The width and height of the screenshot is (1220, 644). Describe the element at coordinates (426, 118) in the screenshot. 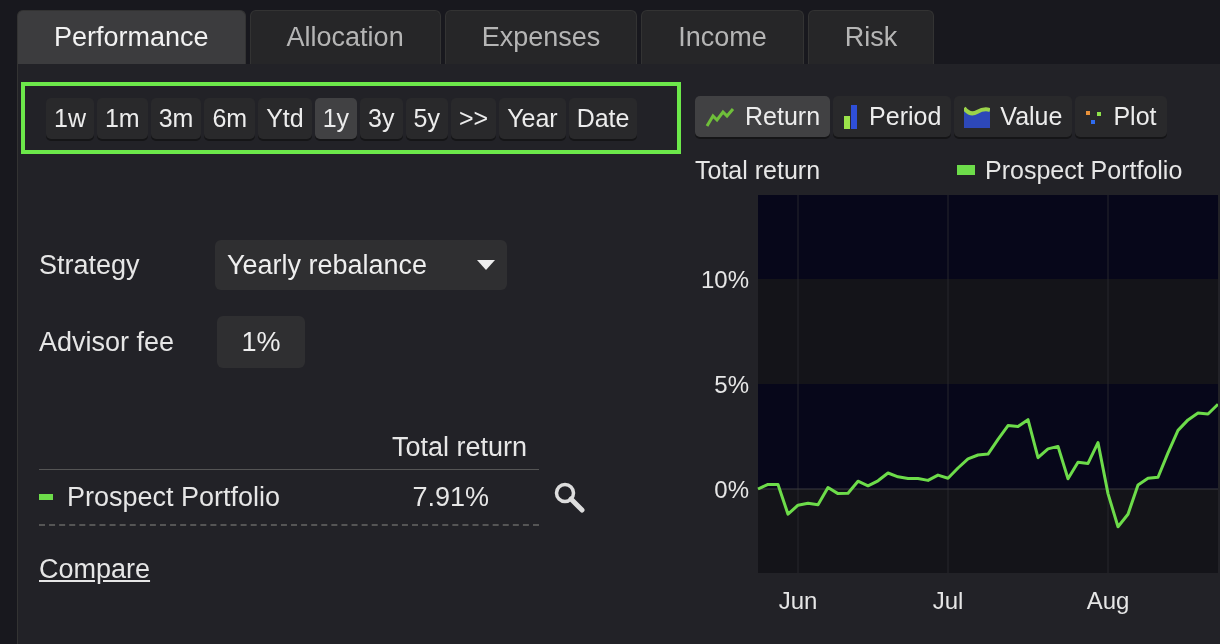

I see `range-button: 5y` at that location.